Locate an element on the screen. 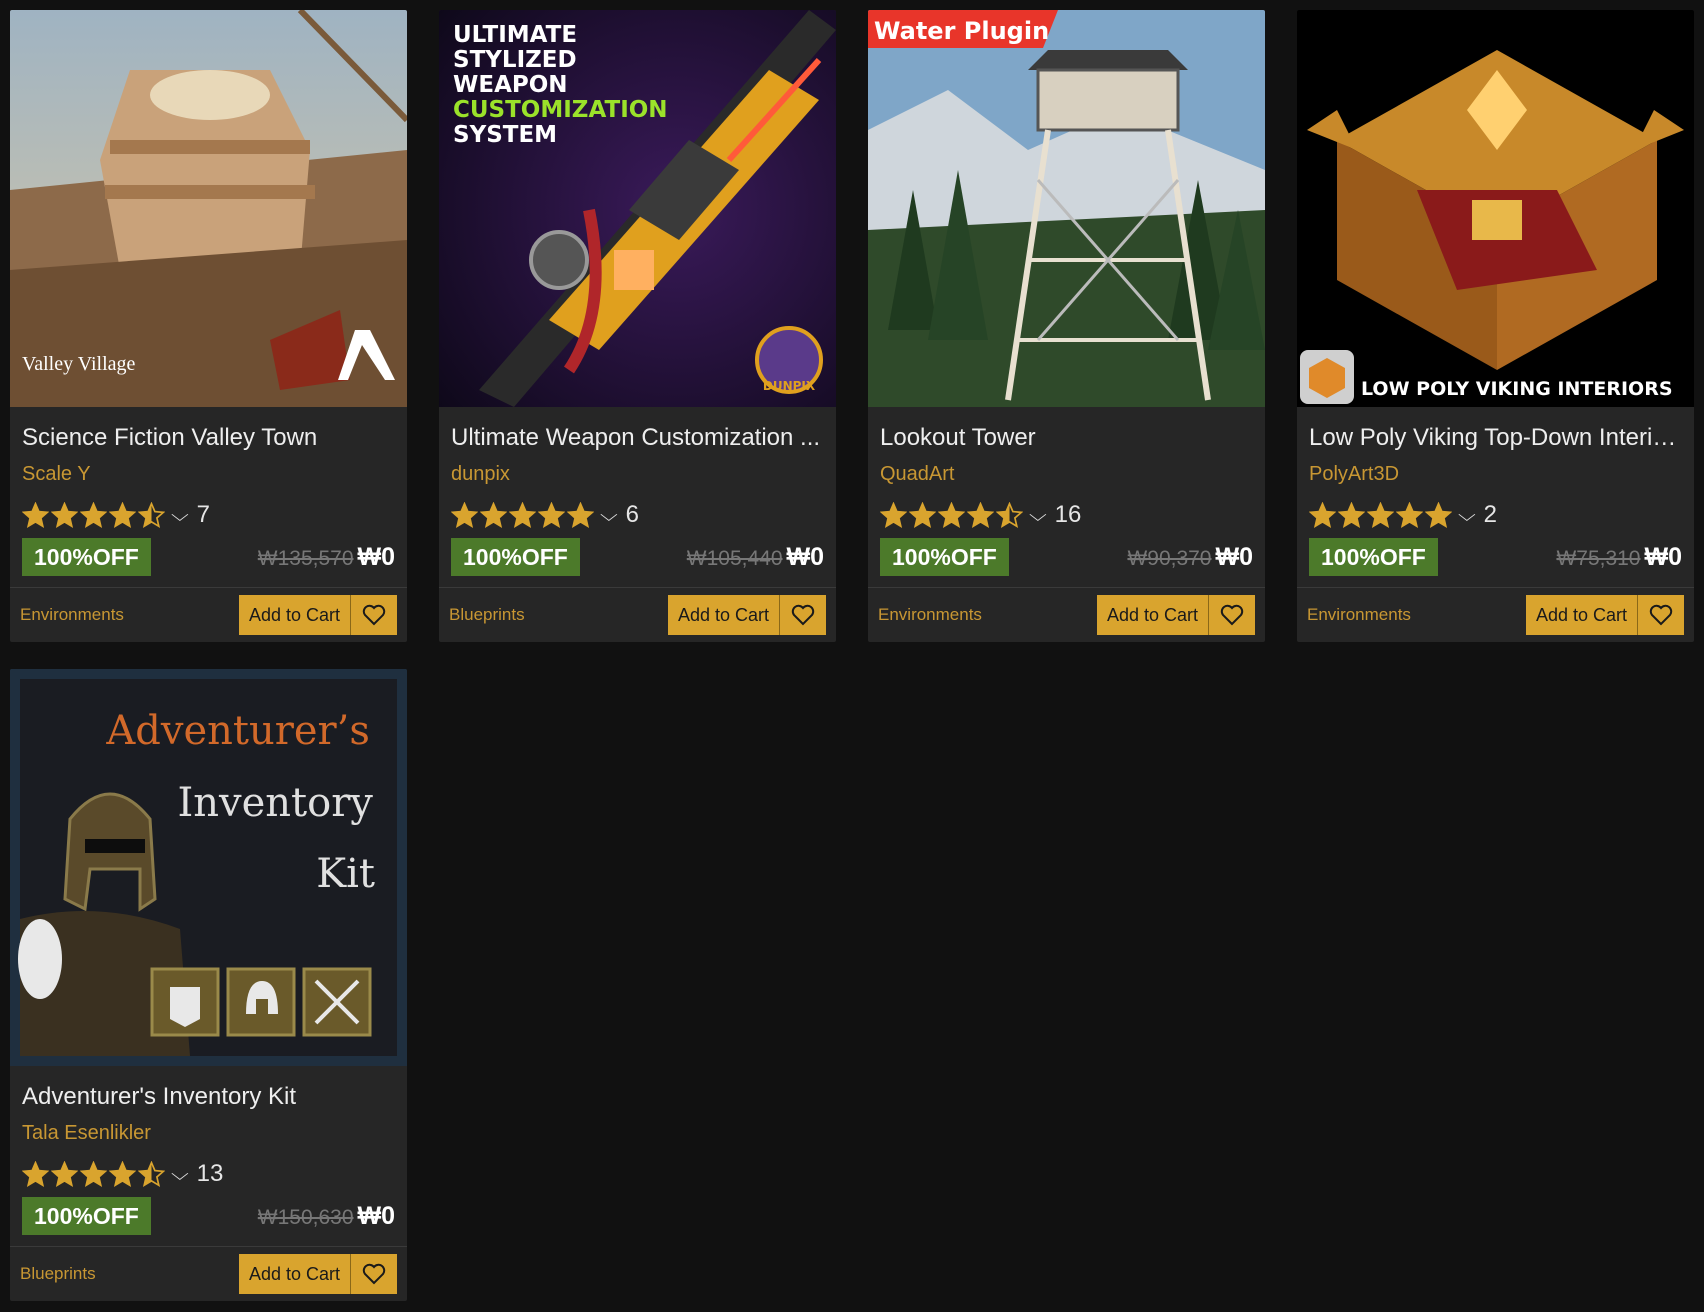 The height and width of the screenshot is (1312, 1704). thumbnail-image: Adventurer’s Inventory Kit is located at coordinates (208, 867).